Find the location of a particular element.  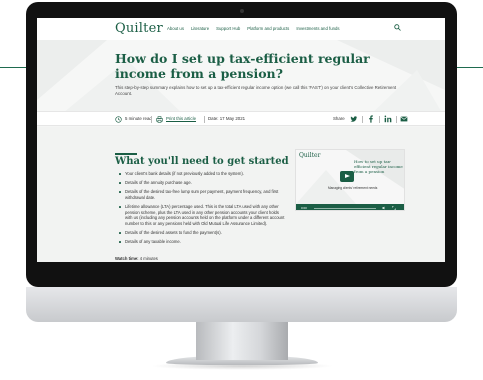

article-date: Date: 17 May 2021 is located at coordinates (227, 118).